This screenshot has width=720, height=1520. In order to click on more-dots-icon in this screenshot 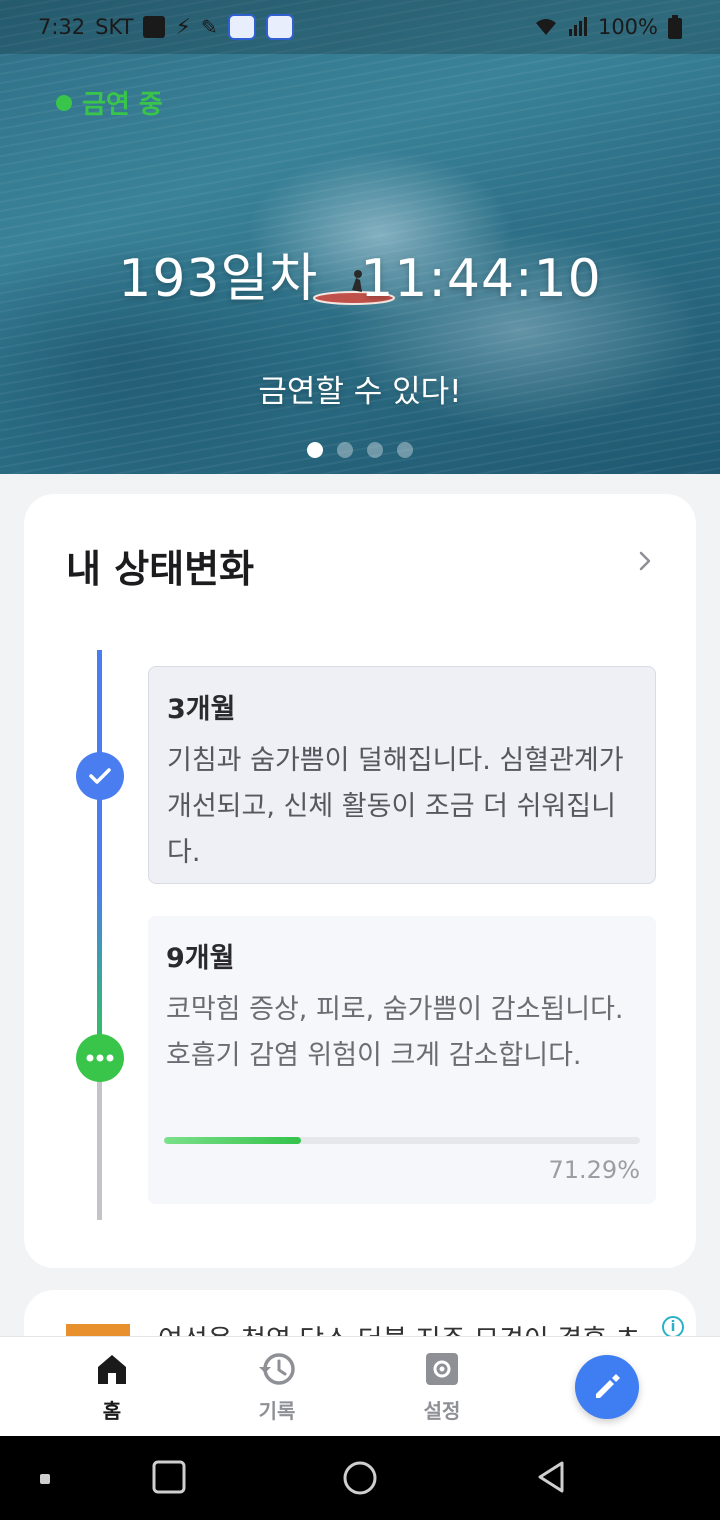, I will do `click(100, 1058)`.